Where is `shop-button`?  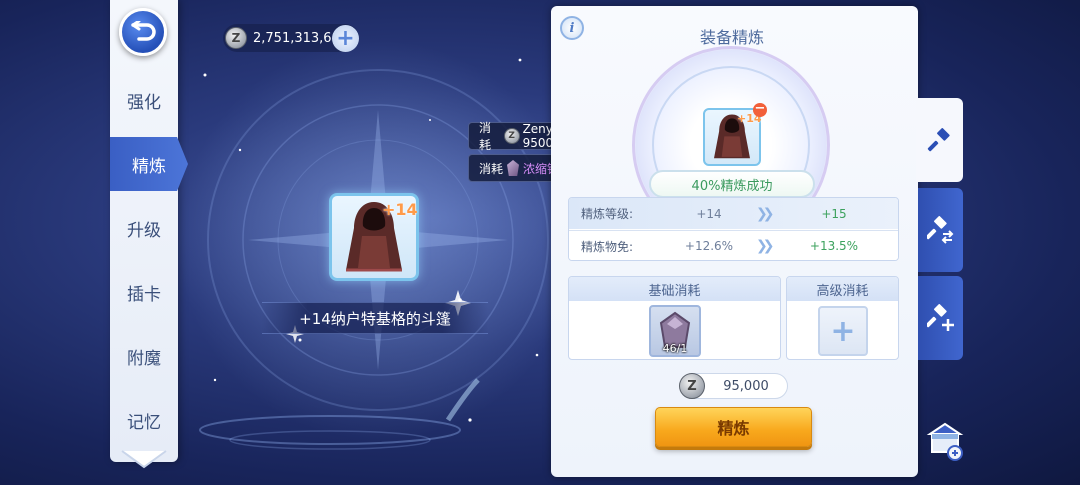 shop-button is located at coordinates (945, 441).